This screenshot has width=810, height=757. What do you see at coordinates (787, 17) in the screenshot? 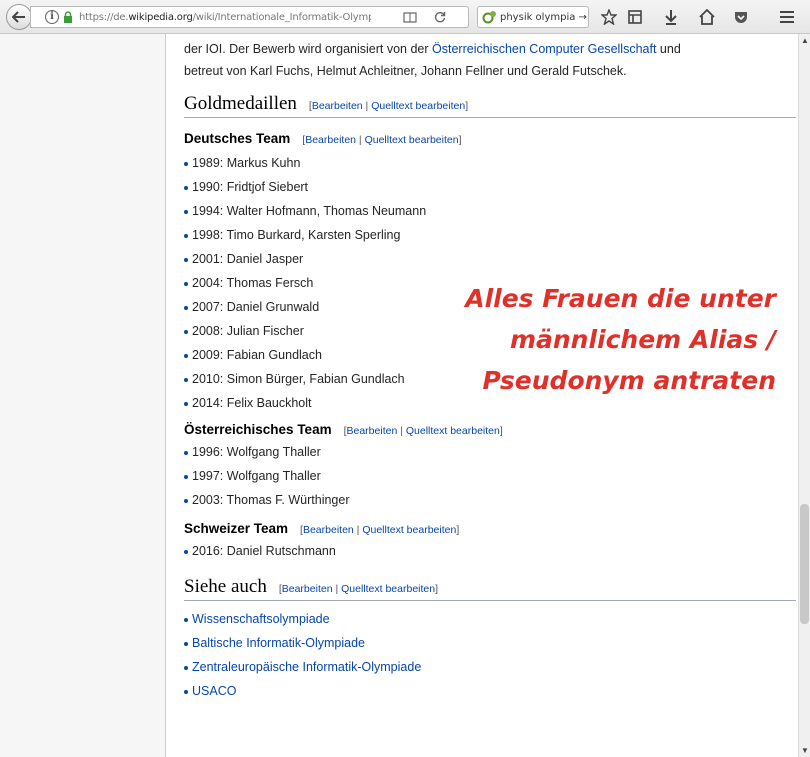
I see `menu-icon` at bounding box center [787, 17].